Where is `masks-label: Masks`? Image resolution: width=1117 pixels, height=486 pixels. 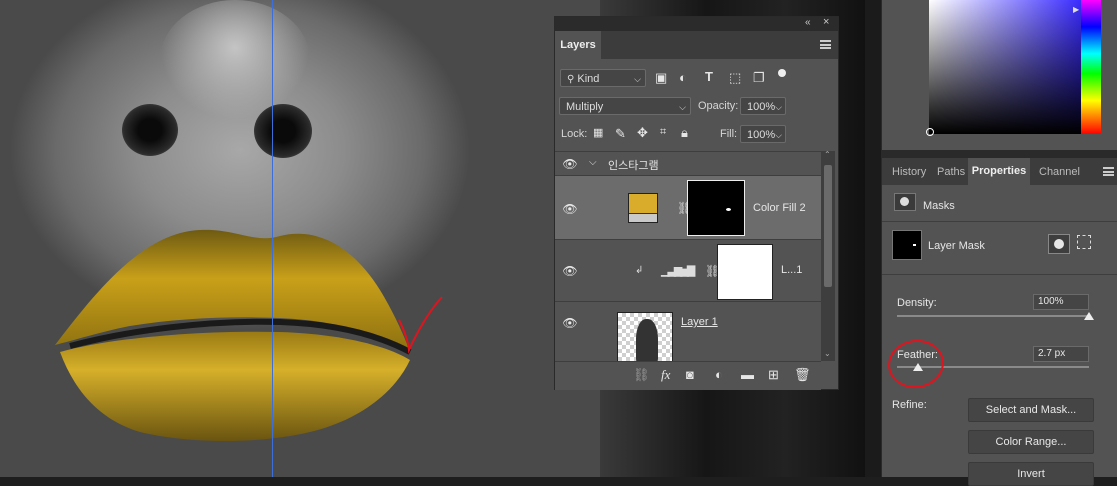 masks-label: Masks is located at coordinates (939, 206).